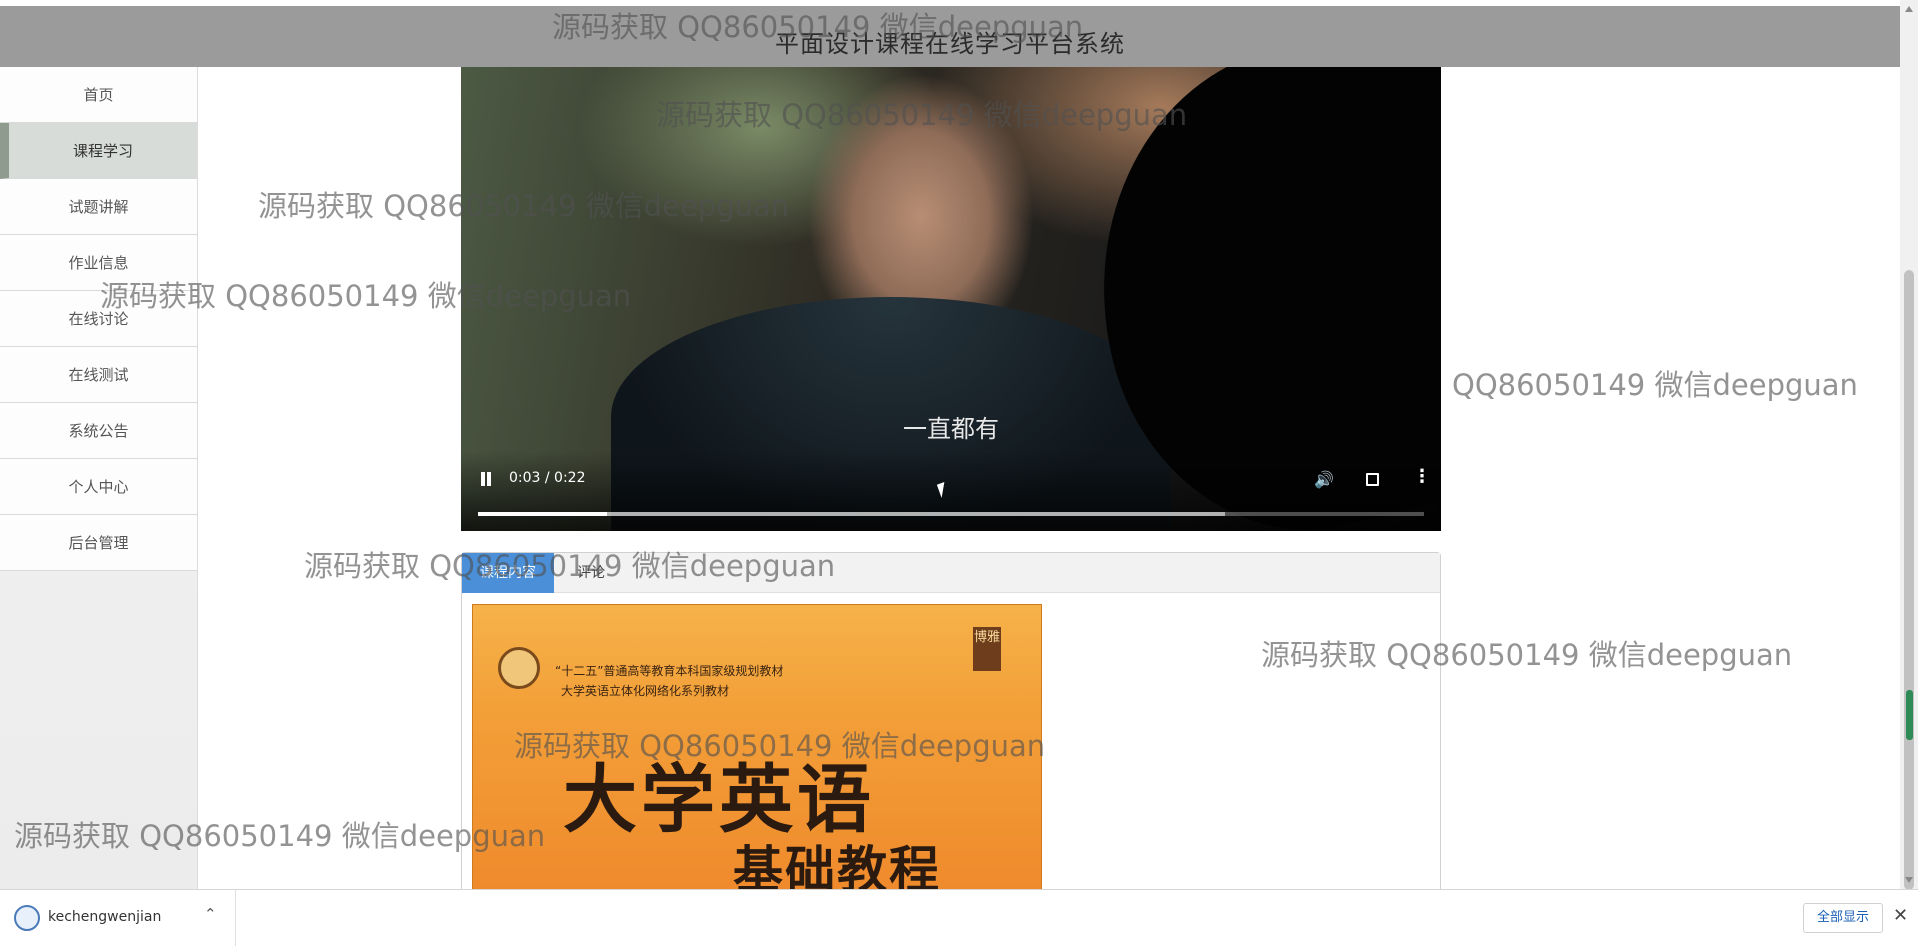  Describe the element at coordinates (486, 479) in the screenshot. I see `pause-icon` at that location.